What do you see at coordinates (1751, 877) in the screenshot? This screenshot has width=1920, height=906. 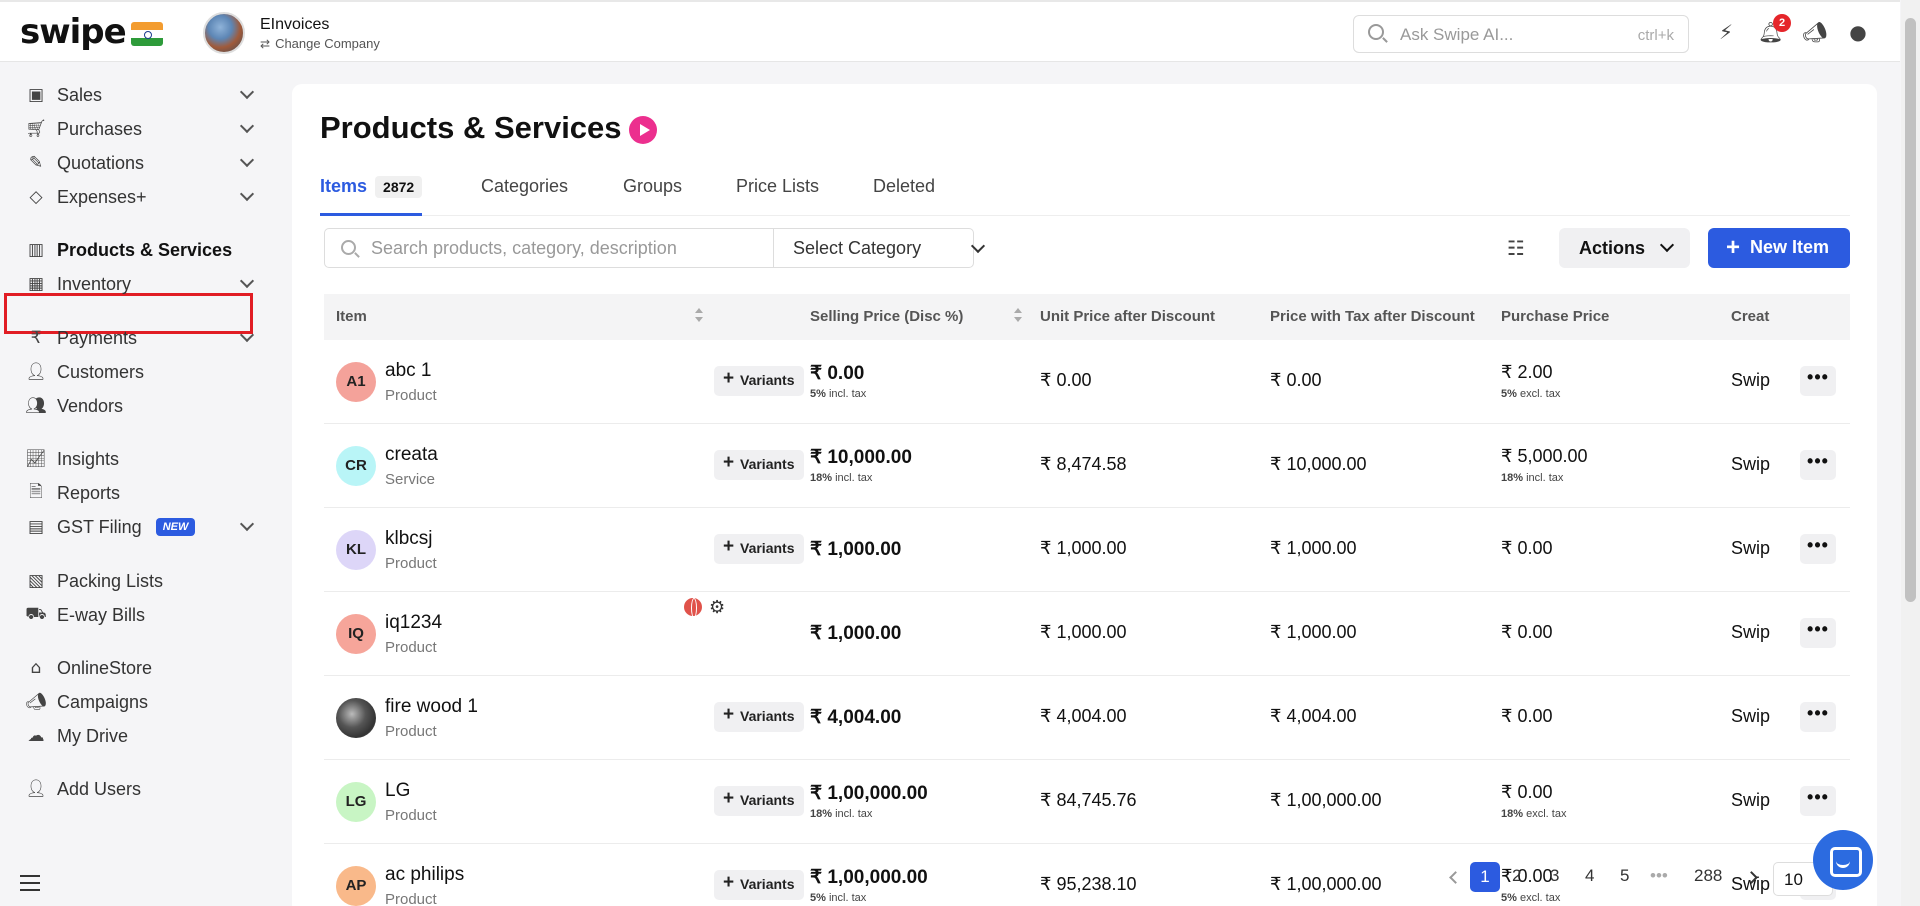 I see `next-page-icon` at bounding box center [1751, 877].